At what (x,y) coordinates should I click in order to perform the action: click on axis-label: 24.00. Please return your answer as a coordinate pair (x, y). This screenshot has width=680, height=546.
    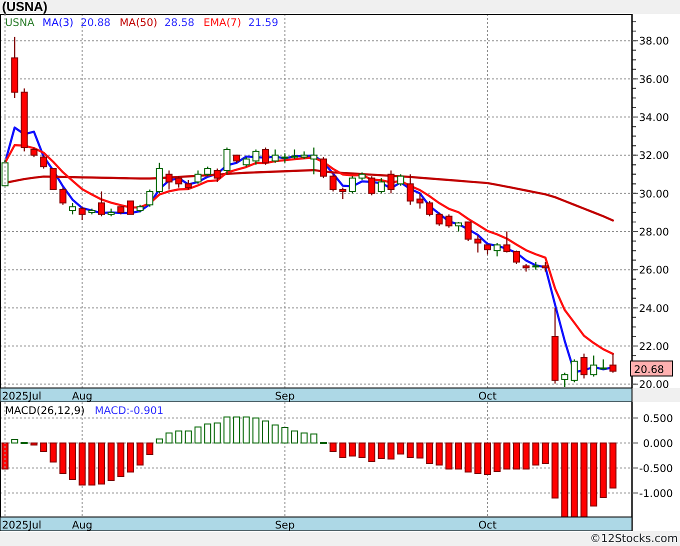
    Looking at the image, I should click on (654, 308).